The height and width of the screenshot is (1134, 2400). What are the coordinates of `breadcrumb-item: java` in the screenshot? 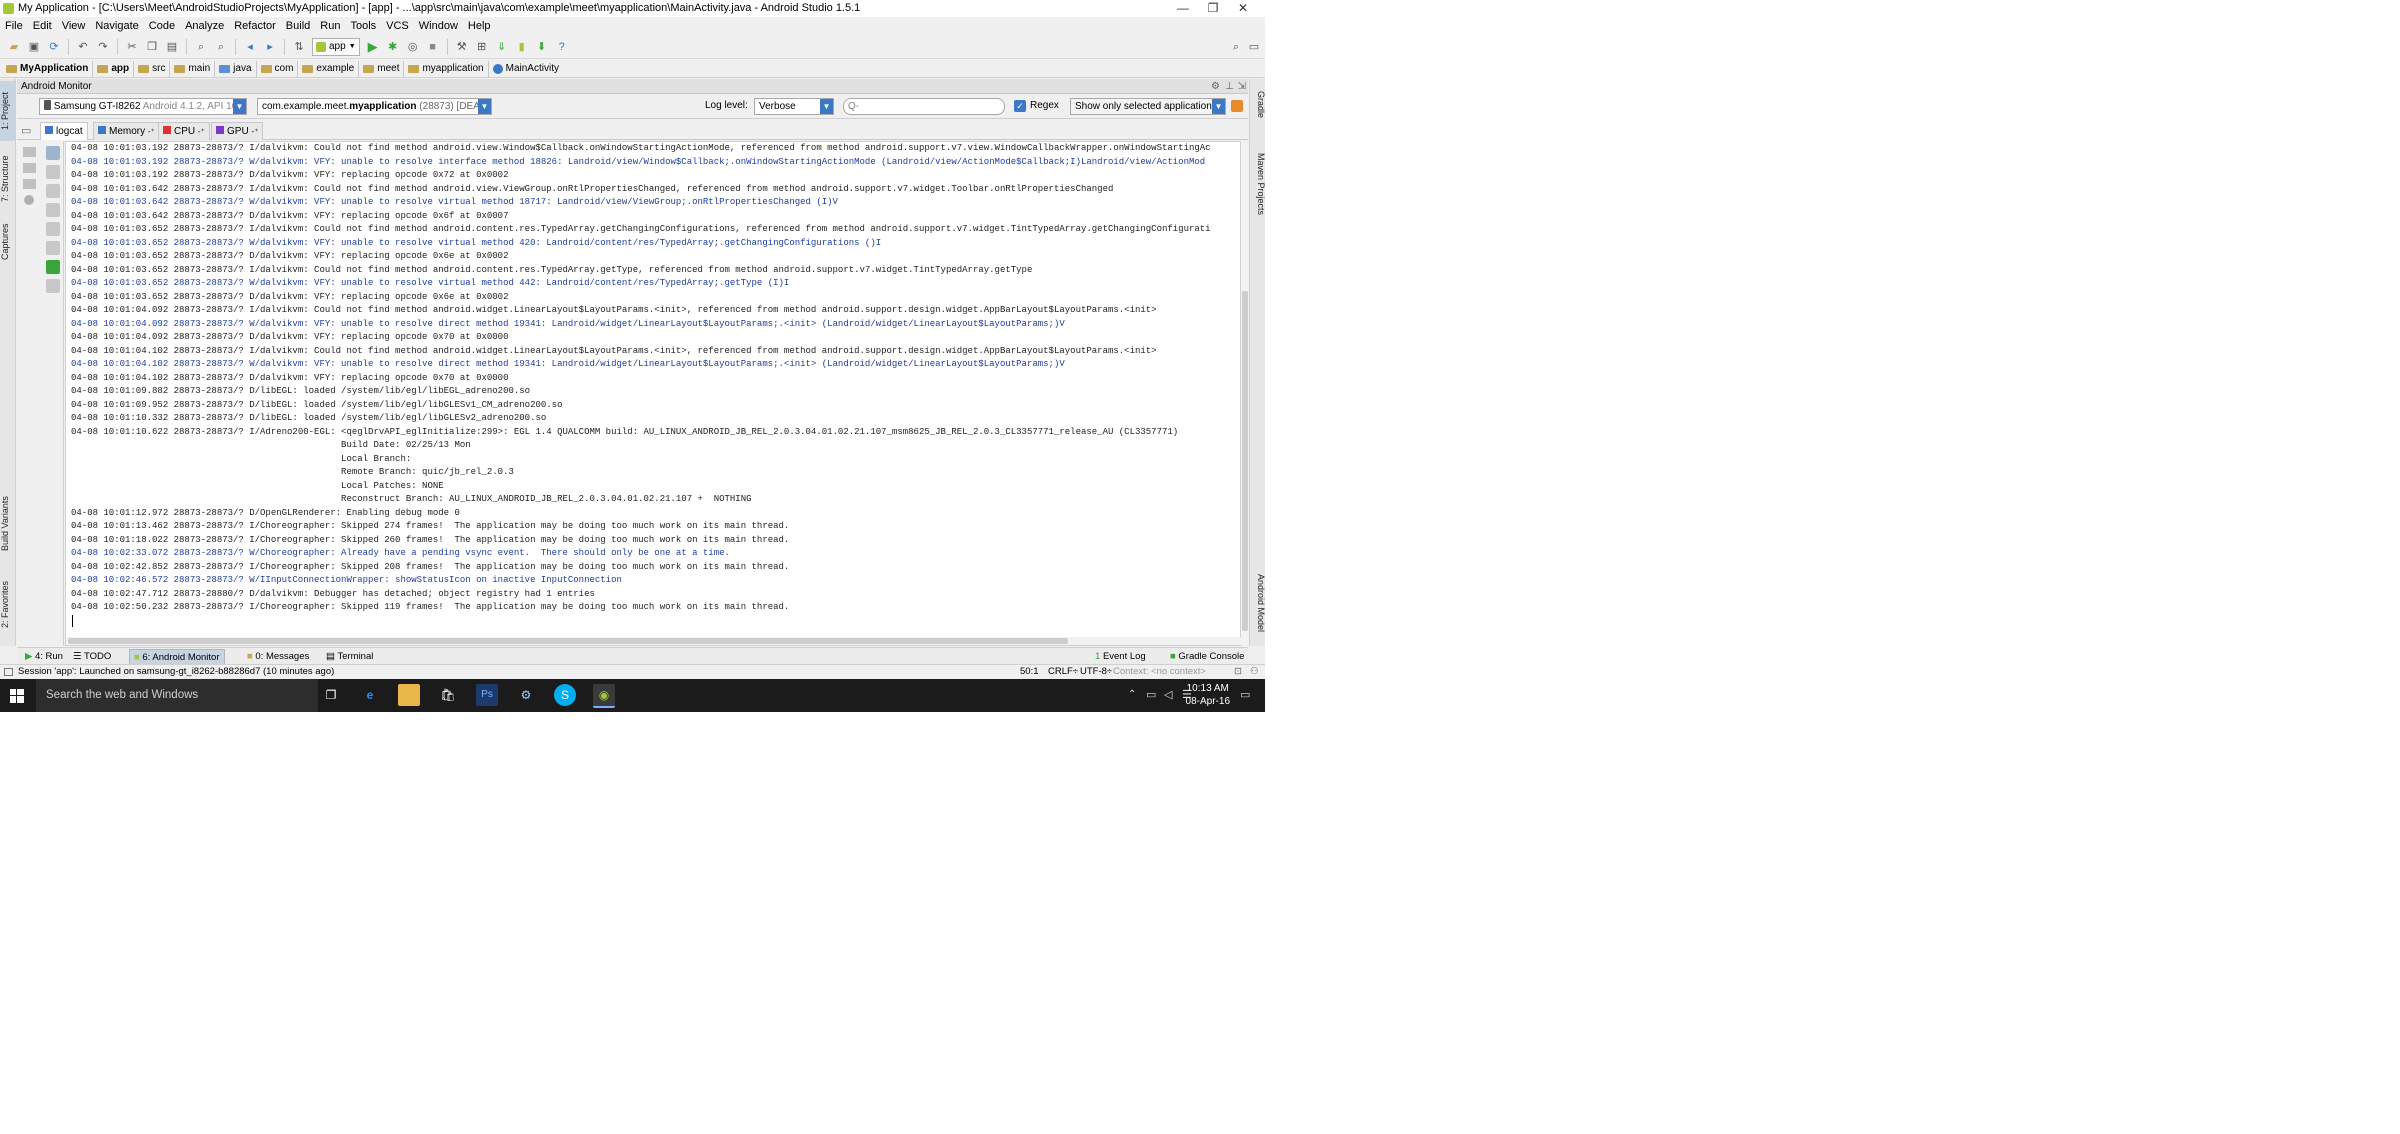 It's located at (236, 68).